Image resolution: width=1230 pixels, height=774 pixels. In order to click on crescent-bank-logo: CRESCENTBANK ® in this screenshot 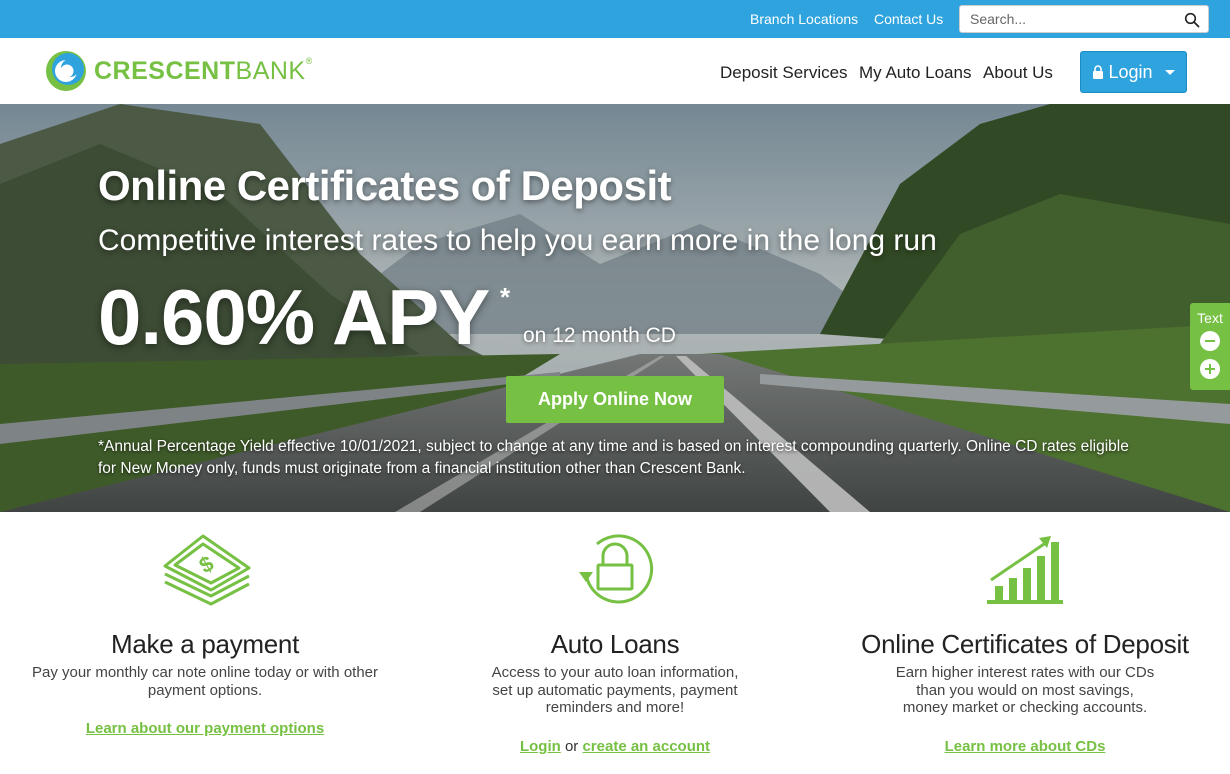, I will do `click(178, 71)`.